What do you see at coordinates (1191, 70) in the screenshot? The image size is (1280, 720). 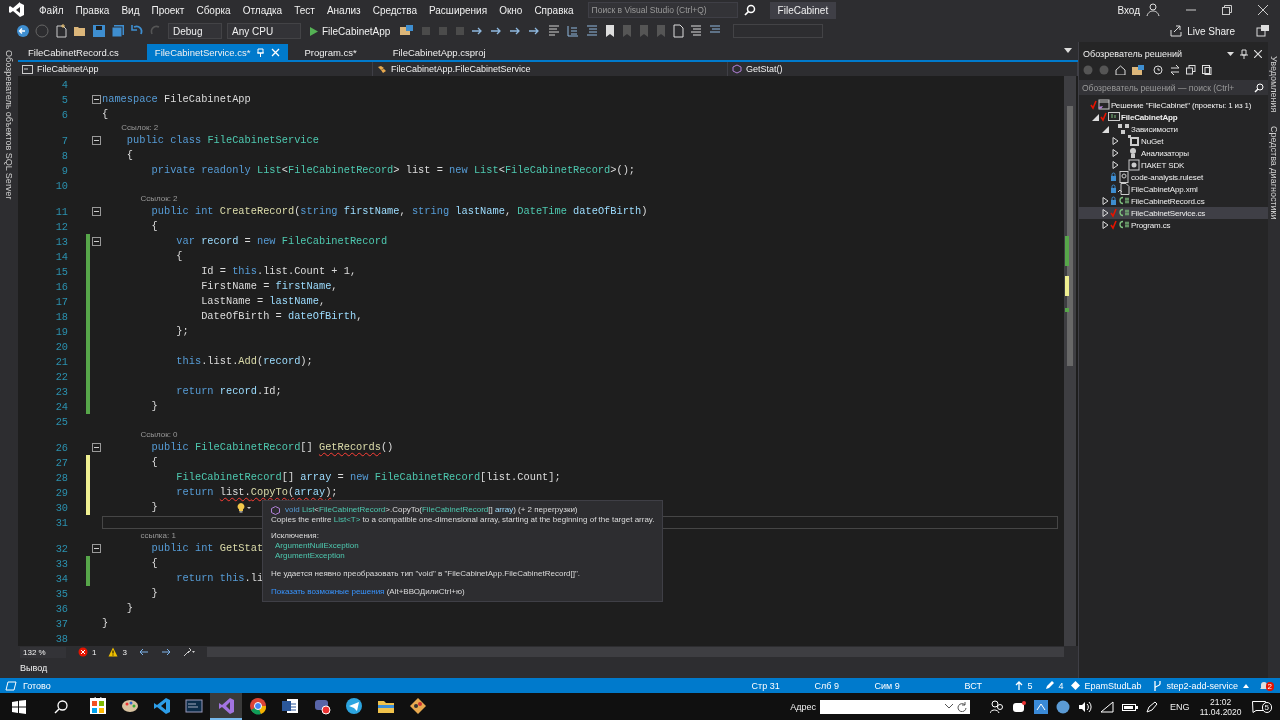 I see `collapse-all-icon` at bounding box center [1191, 70].